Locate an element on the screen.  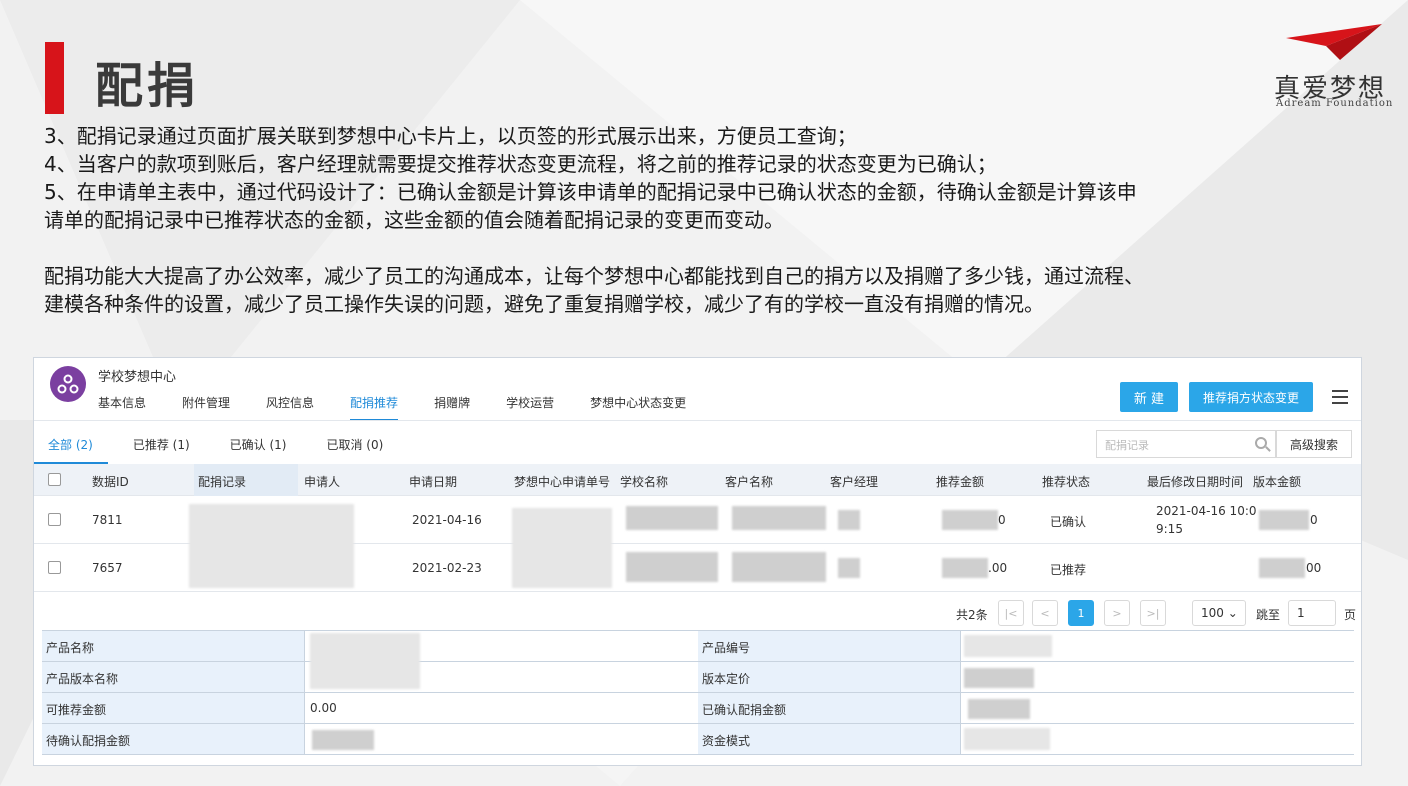
current-page: 1 is located at coordinates (1081, 613).